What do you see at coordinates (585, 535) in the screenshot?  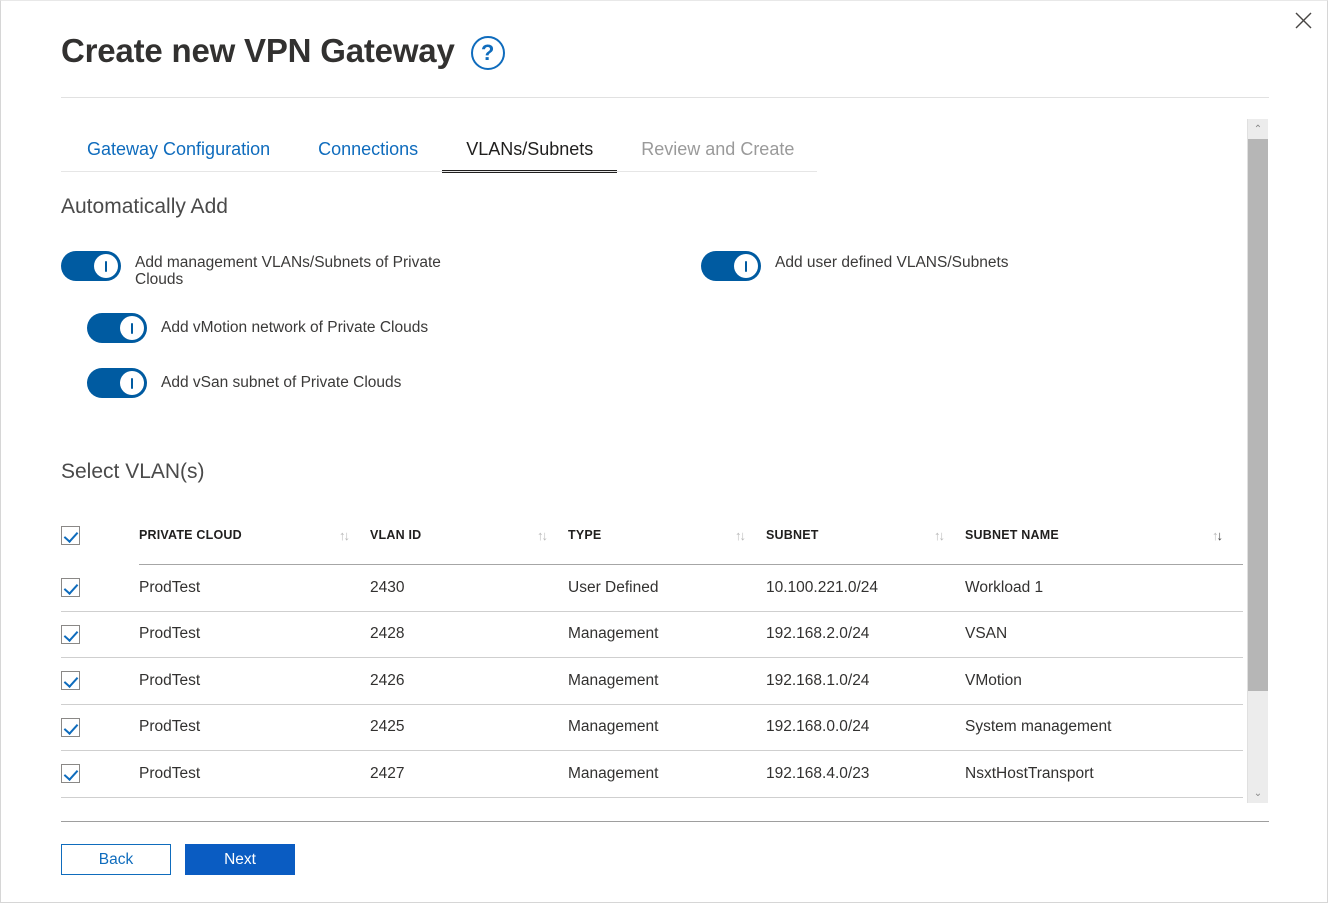 I see `column-label: TYPE` at bounding box center [585, 535].